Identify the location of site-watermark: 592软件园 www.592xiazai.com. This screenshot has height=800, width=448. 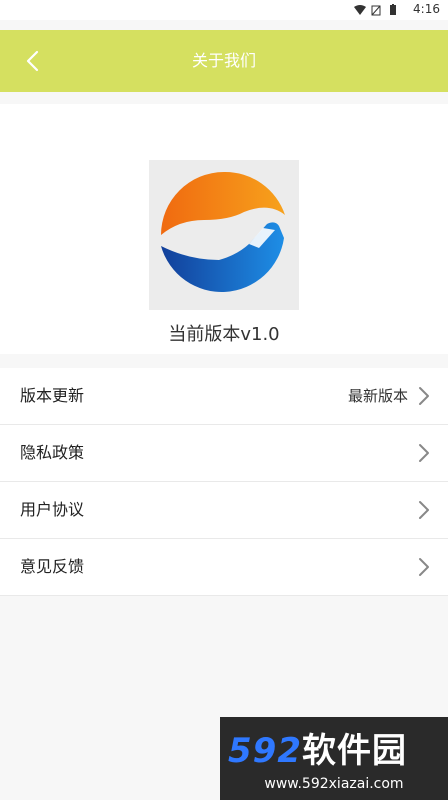
(334, 758).